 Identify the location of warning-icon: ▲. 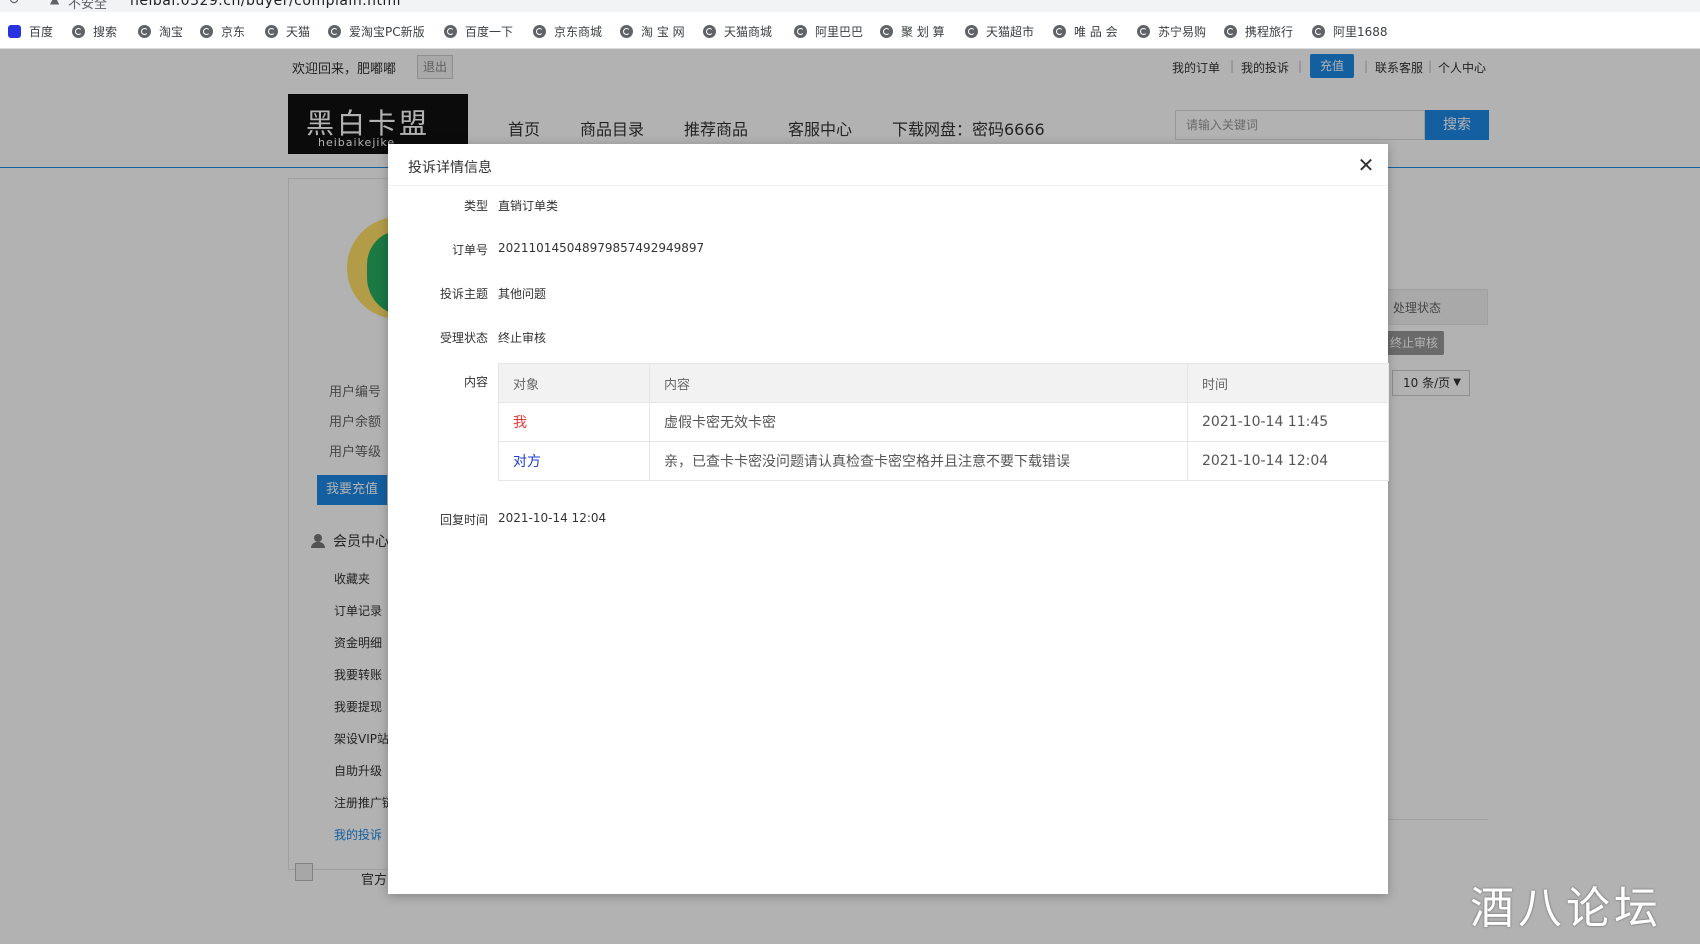
(54, 3).